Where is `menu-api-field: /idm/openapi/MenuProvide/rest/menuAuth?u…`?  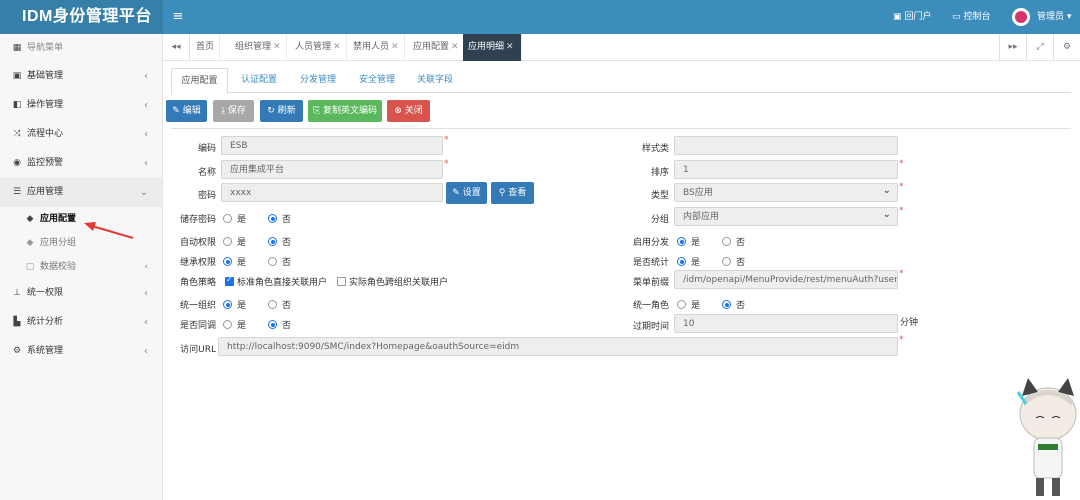 menu-api-field: /idm/openapi/MenuProvide/rest/menuAuth?u… is located at coordinates (786, 279).